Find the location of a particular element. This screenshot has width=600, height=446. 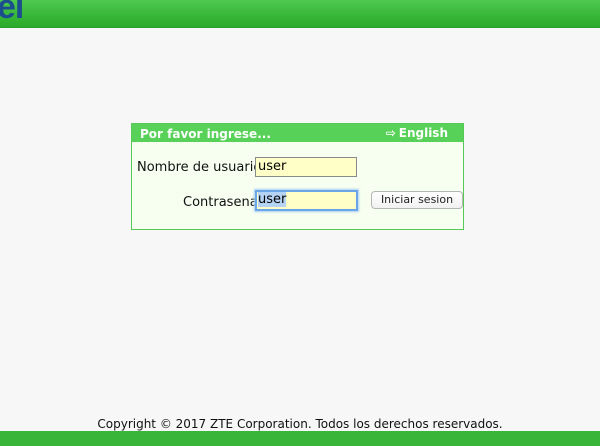

footer-bar is located at coordinates (300, 438).